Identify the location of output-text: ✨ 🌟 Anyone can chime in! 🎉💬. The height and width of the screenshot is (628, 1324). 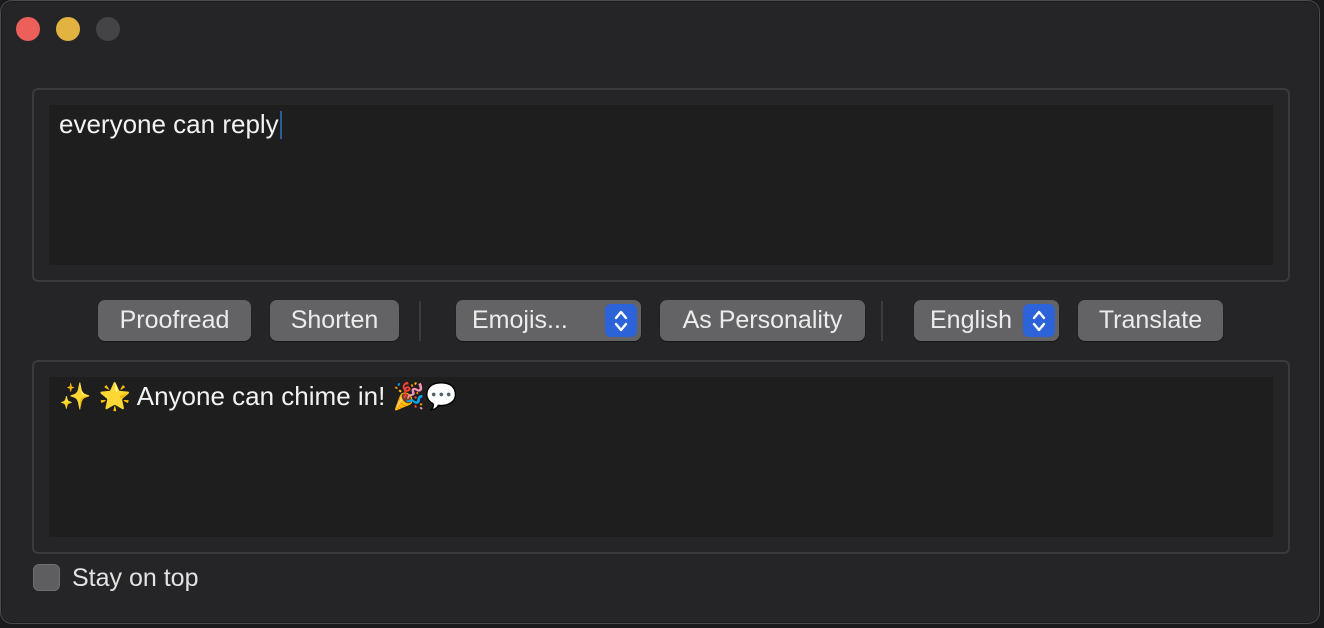
(258, 396).